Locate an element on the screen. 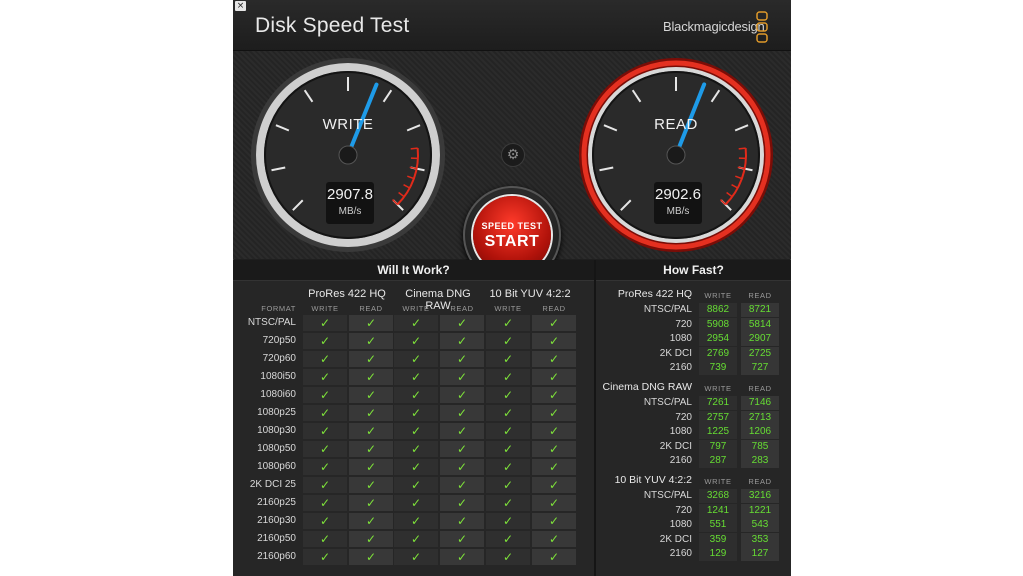 Image resolution: width=1023 pixels, height=576 pixels. how-fast-row: 2160 739 727 is located at coordinates (693, 368).